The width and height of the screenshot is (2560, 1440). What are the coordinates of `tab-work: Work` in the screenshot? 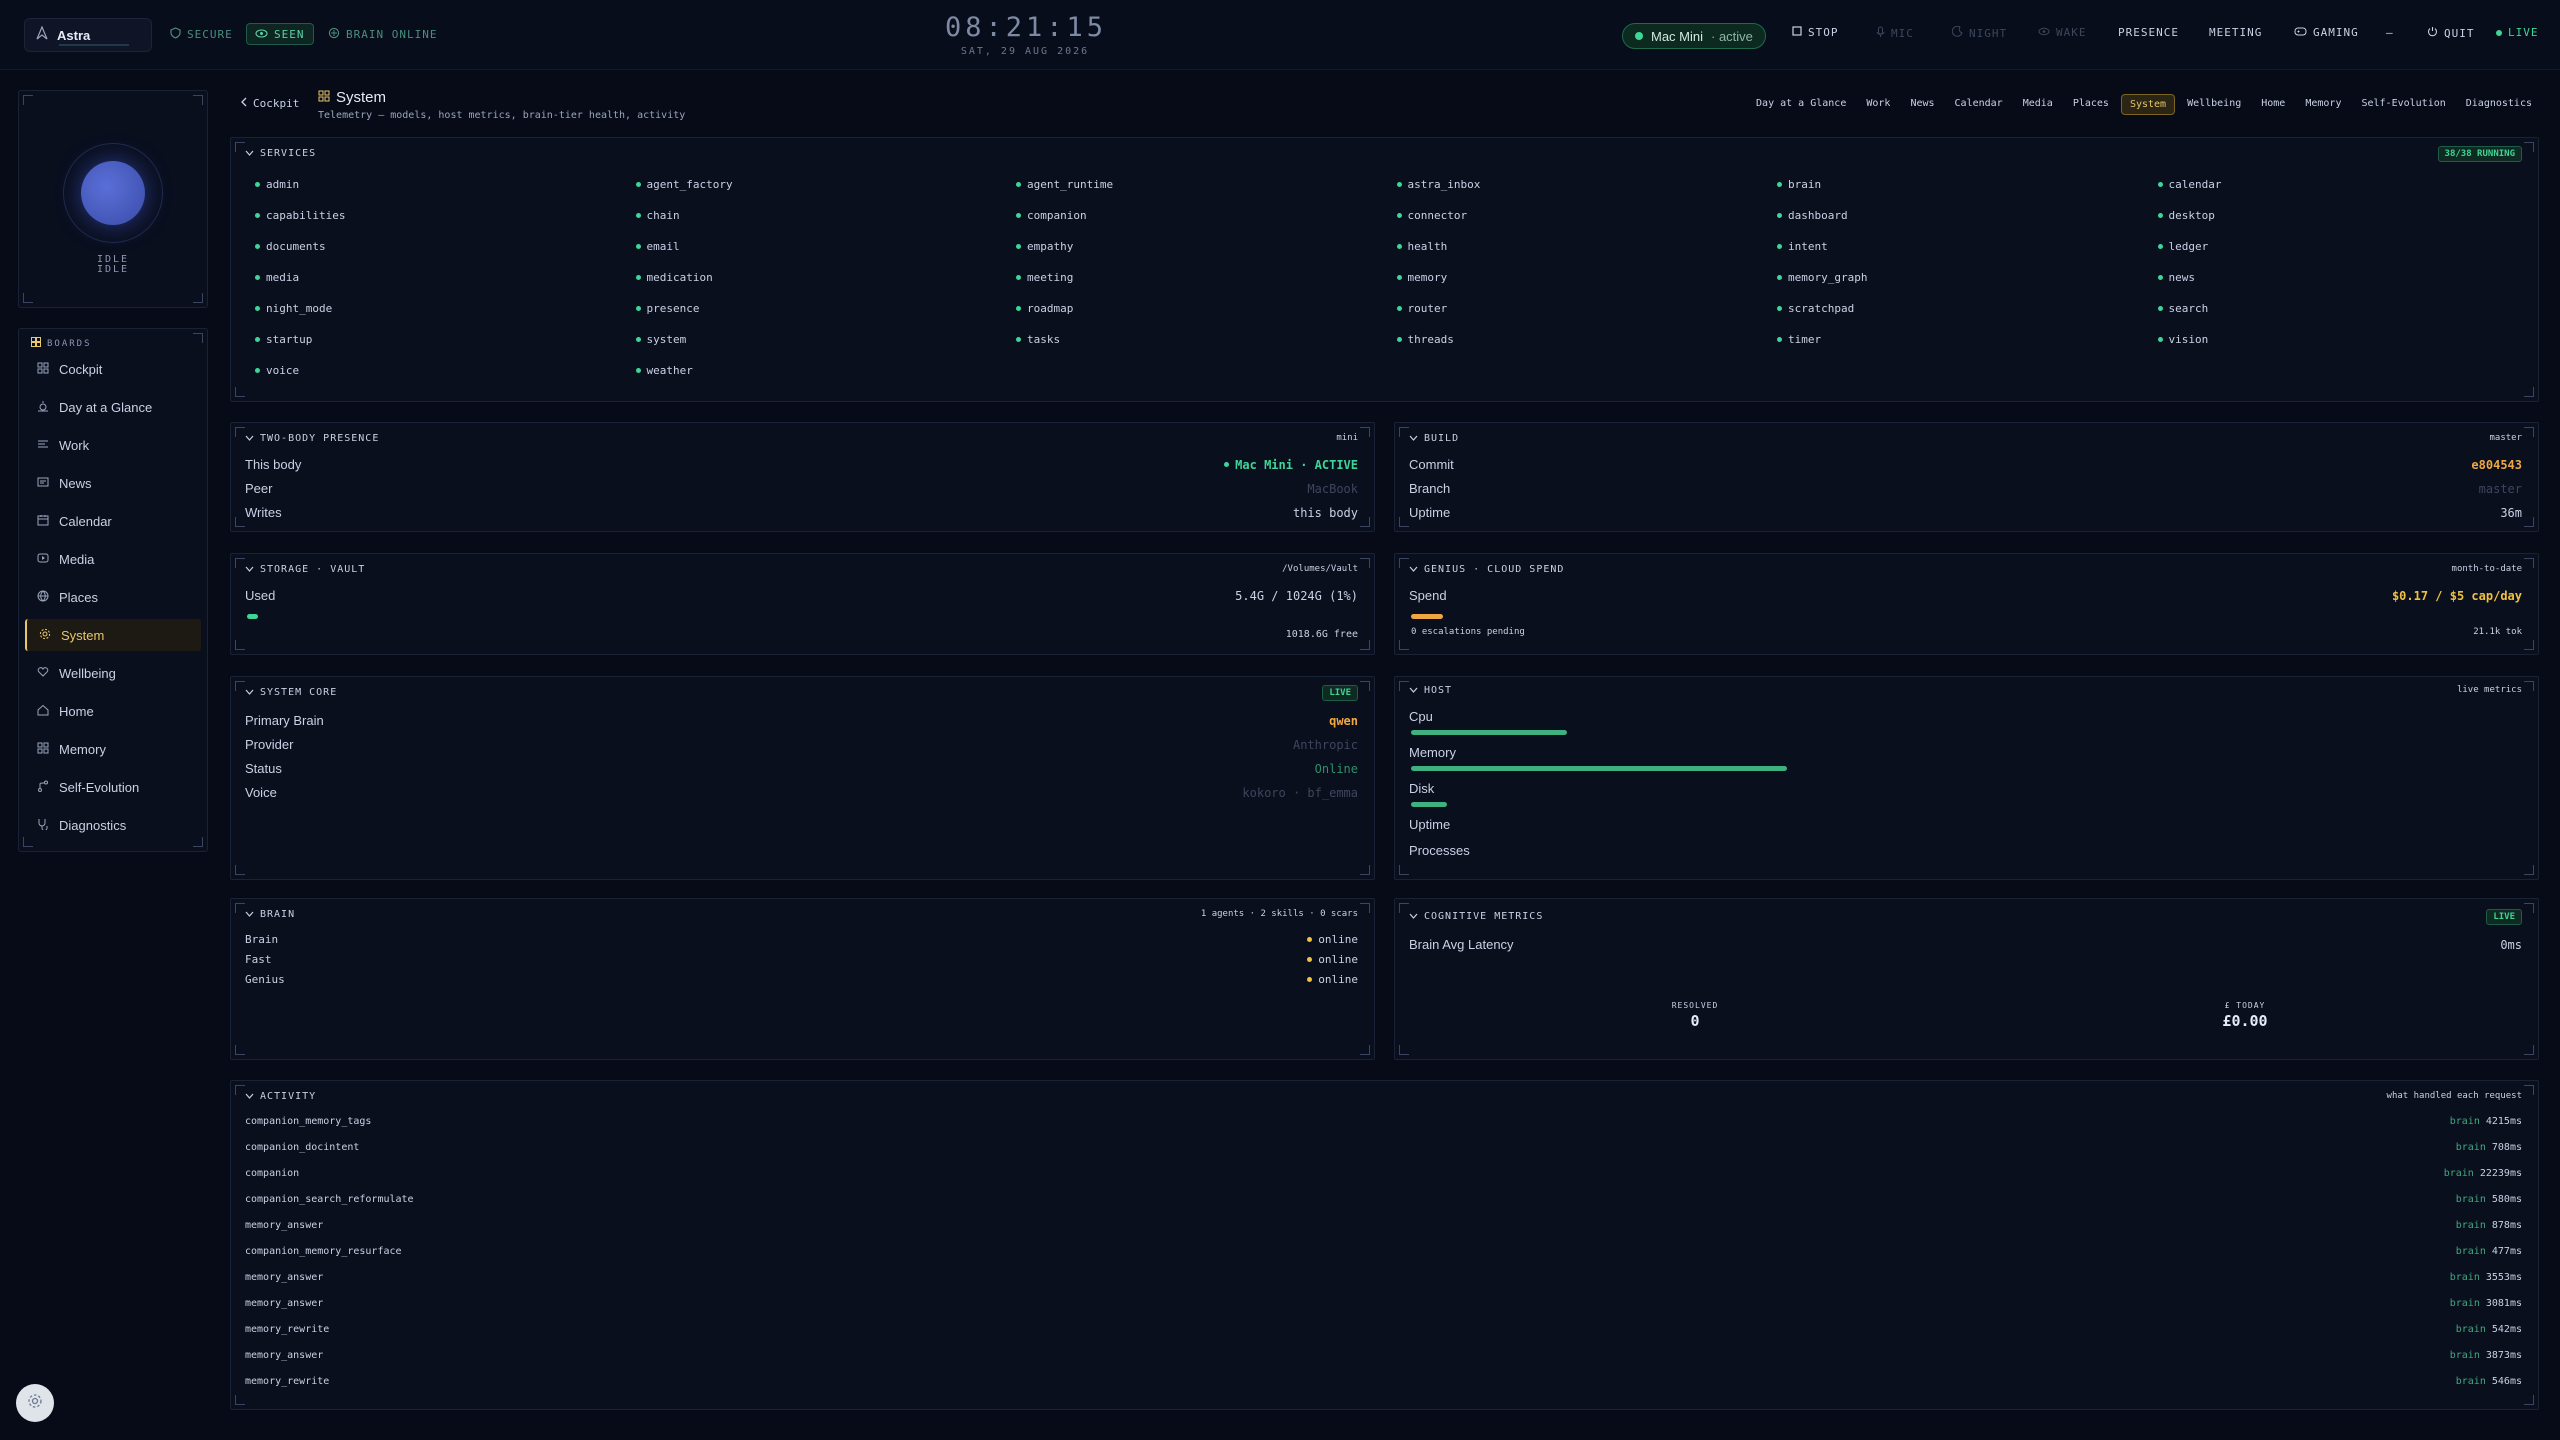 It's located at (1878, 104).